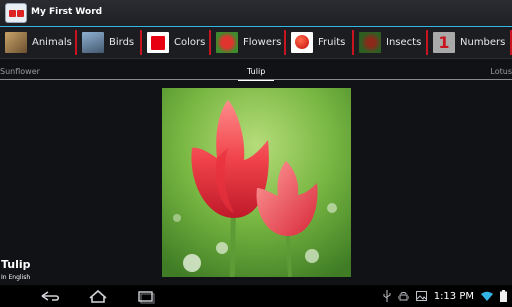 This screenshot has width=512, height=307. I want to click on language-label: In English, so click(16, 277).